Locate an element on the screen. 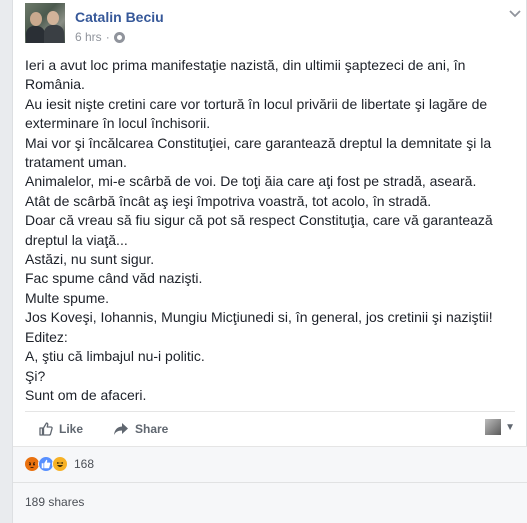  divider is located at coordinates (270, 411).